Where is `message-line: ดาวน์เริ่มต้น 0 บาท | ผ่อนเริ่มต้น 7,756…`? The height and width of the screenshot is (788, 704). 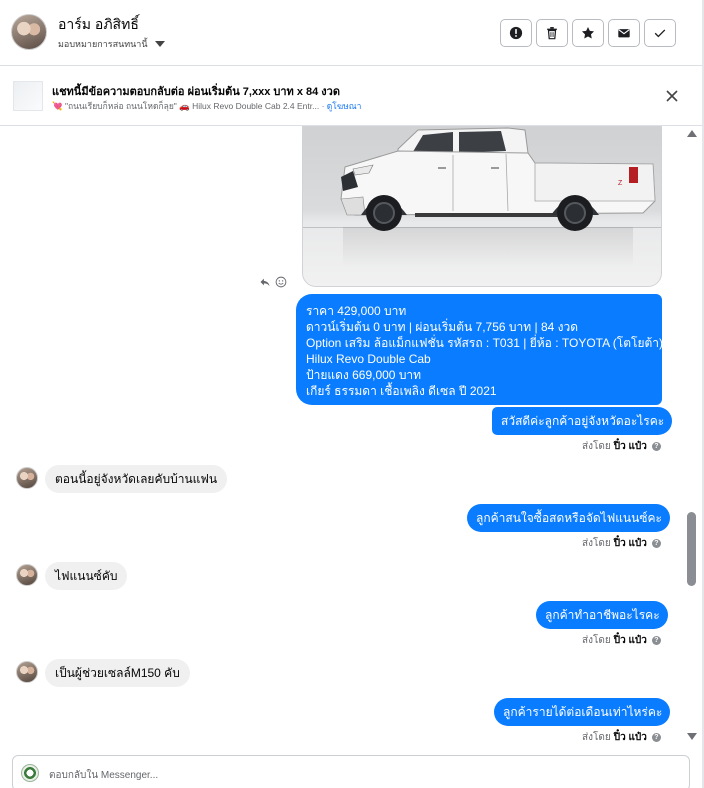 message-line: ดาวน์เริ่มต้น 0 บาท | ผ่อนเริ่มต้น 7,756… is located at coordinates (442, 327).